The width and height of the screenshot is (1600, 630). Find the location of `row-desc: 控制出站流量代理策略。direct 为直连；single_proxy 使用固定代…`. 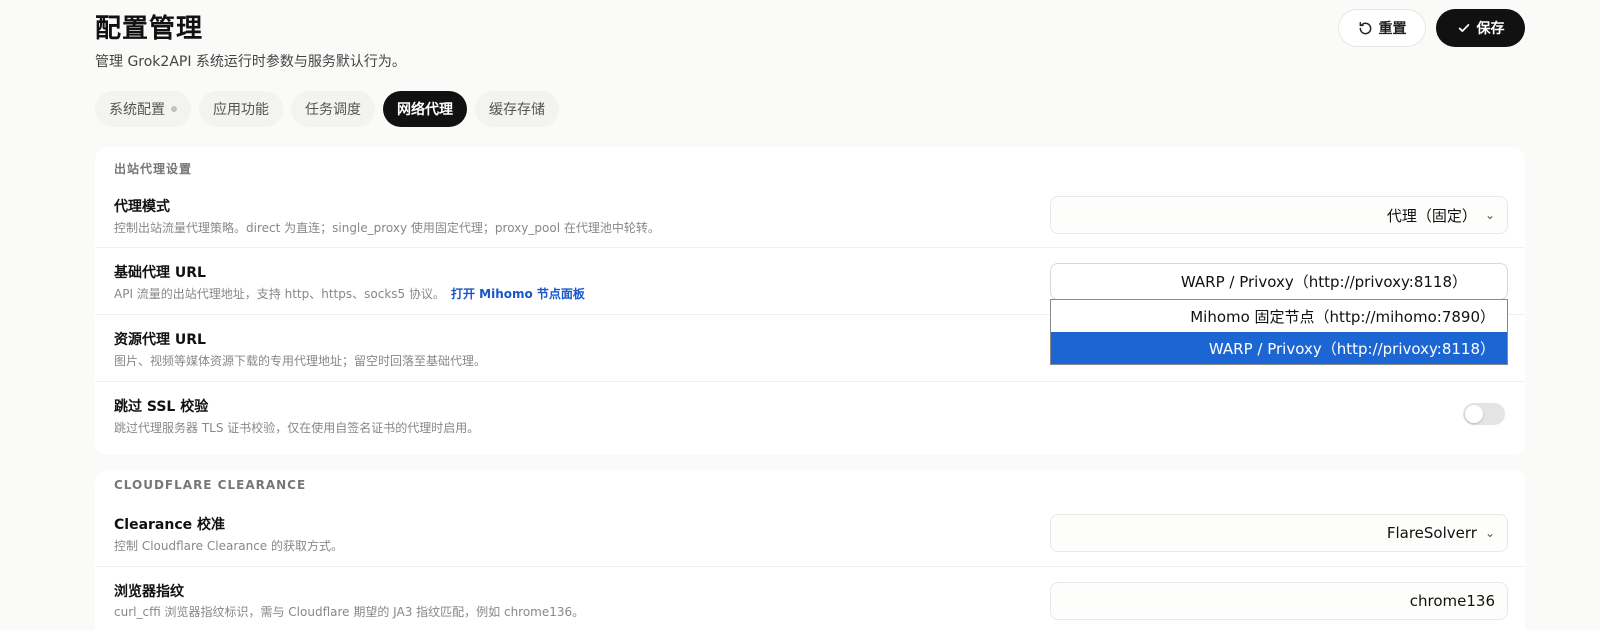

row-desc: 控制出站流量代理策略。direct 为直连；single_proxy 使用固定代… is located at coordinates (387, 228).